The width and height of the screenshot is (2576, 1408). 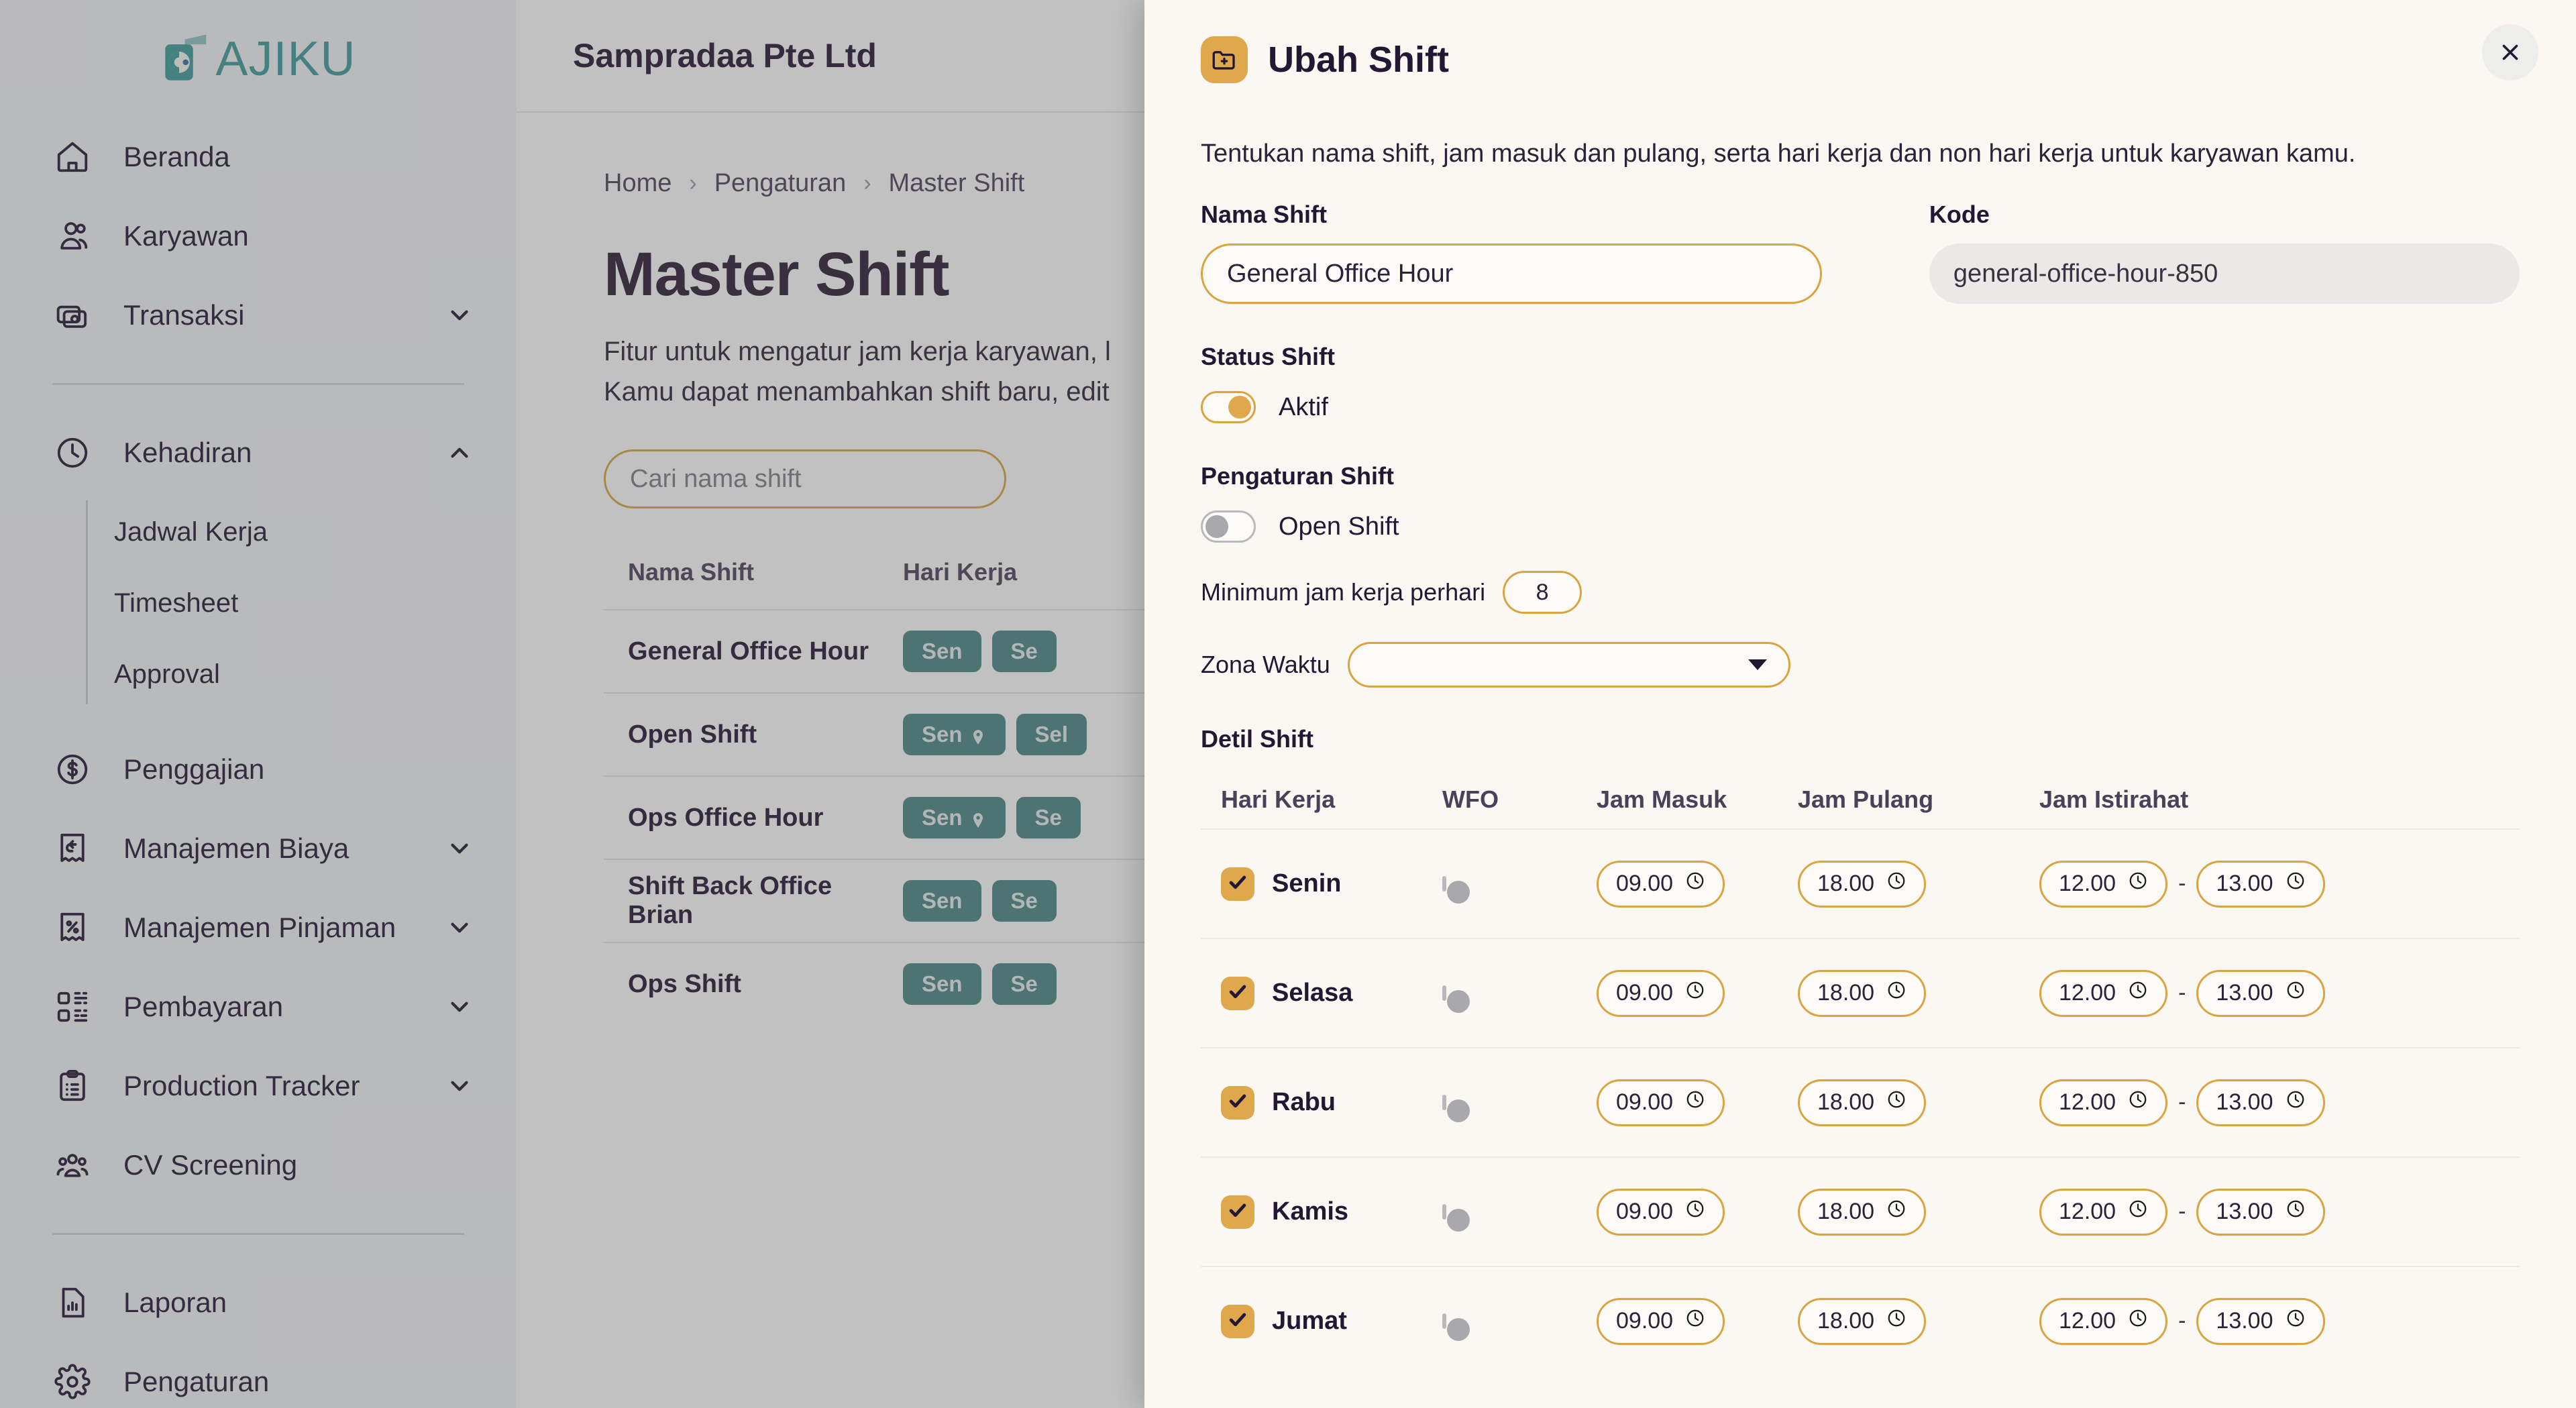 What do you see at coordinates (1298, 476) in the screenshot?
I see `pengaturan-shift-label: Pengaturan Shift` at bounding box center [1298, 476].